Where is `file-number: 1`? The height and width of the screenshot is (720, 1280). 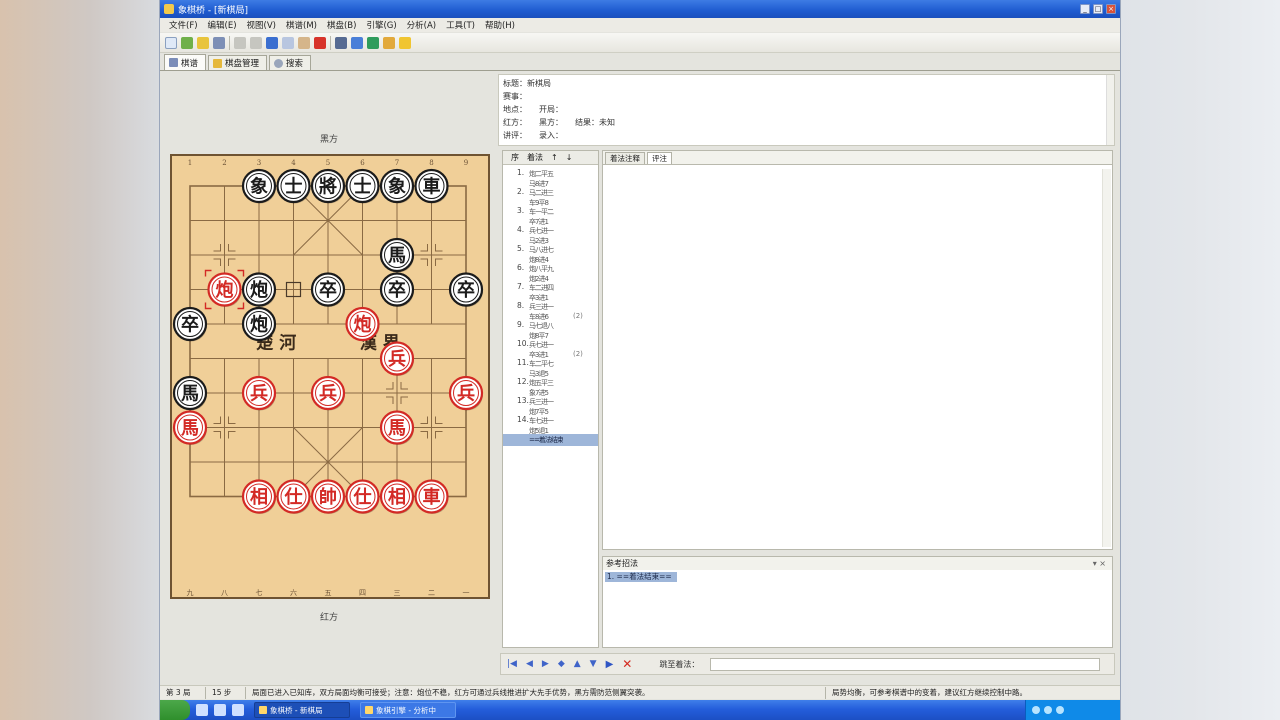 file-number: 1 is located at coordinates (190, 163).